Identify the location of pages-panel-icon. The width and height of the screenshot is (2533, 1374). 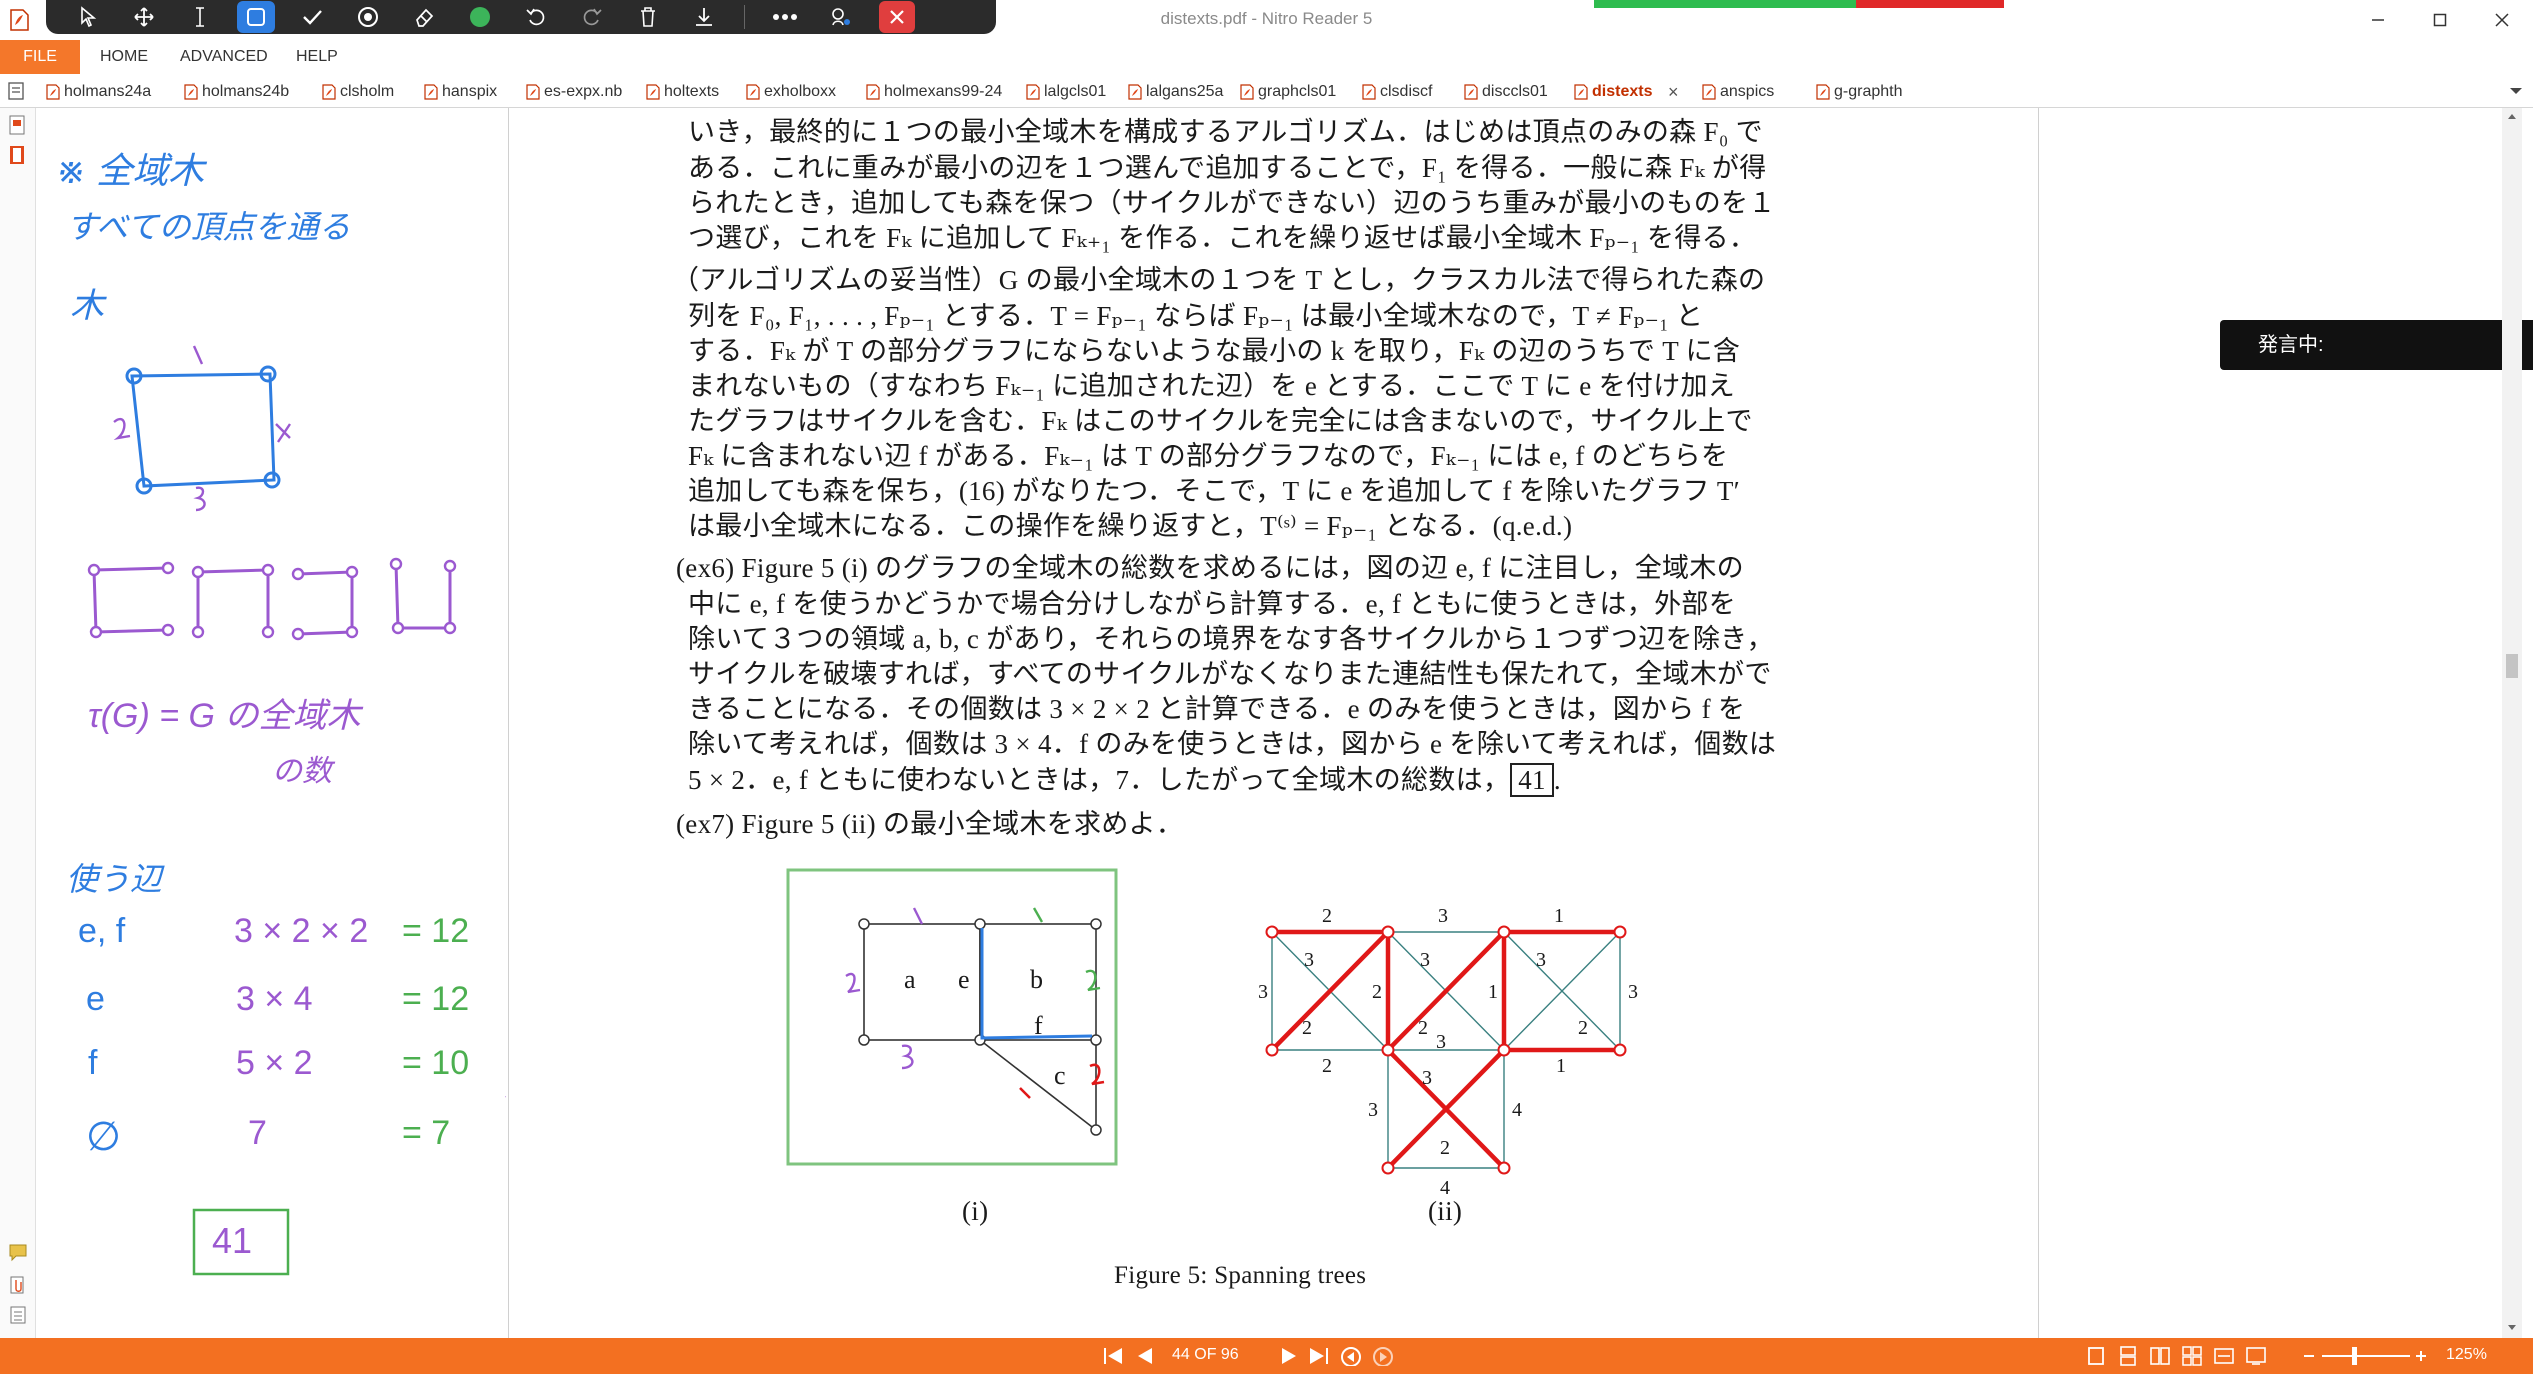
(18, 125).